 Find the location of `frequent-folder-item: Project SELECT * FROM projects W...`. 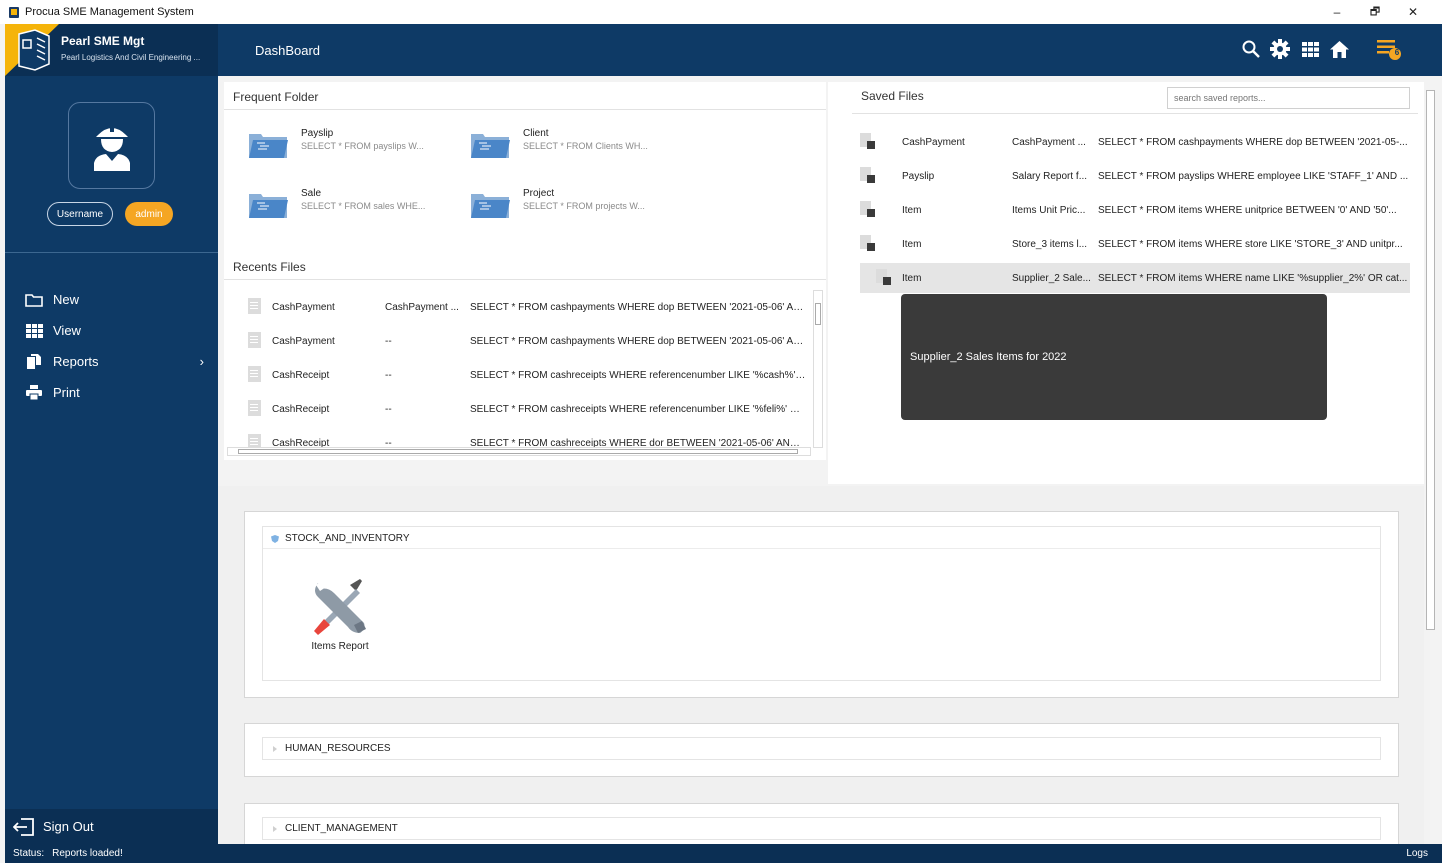

frequent-folder-item: Project SELECT * FROM projects W... is located at coordinates (579, 208).